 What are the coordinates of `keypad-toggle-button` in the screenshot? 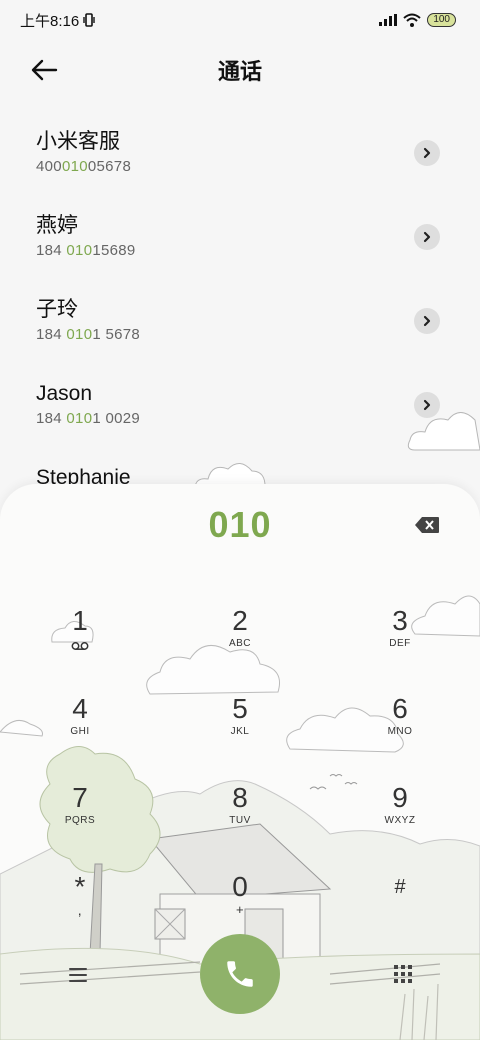 It's located at (403, 974).